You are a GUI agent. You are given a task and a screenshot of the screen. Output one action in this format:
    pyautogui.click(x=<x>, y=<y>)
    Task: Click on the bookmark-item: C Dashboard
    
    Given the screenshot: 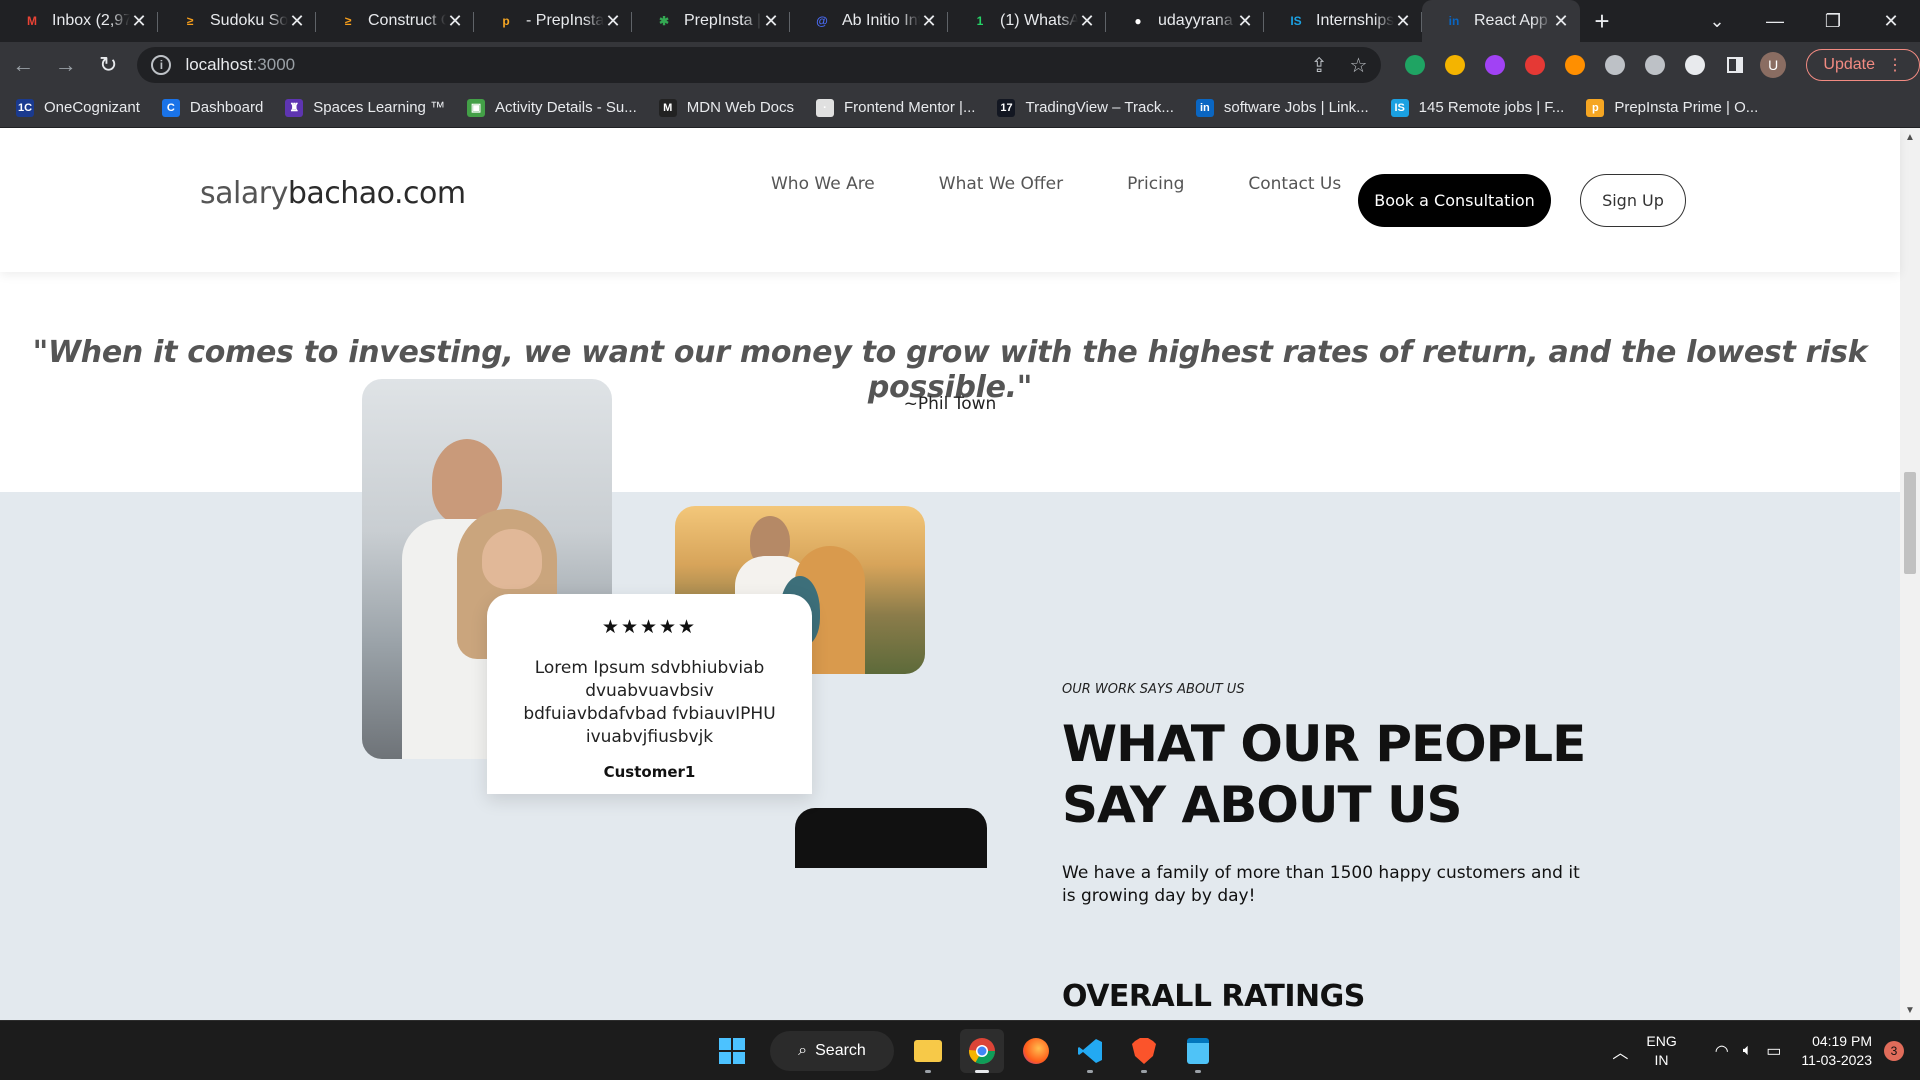 What is the action you would take?
    pyautogui.click(x=212, y=107)
    